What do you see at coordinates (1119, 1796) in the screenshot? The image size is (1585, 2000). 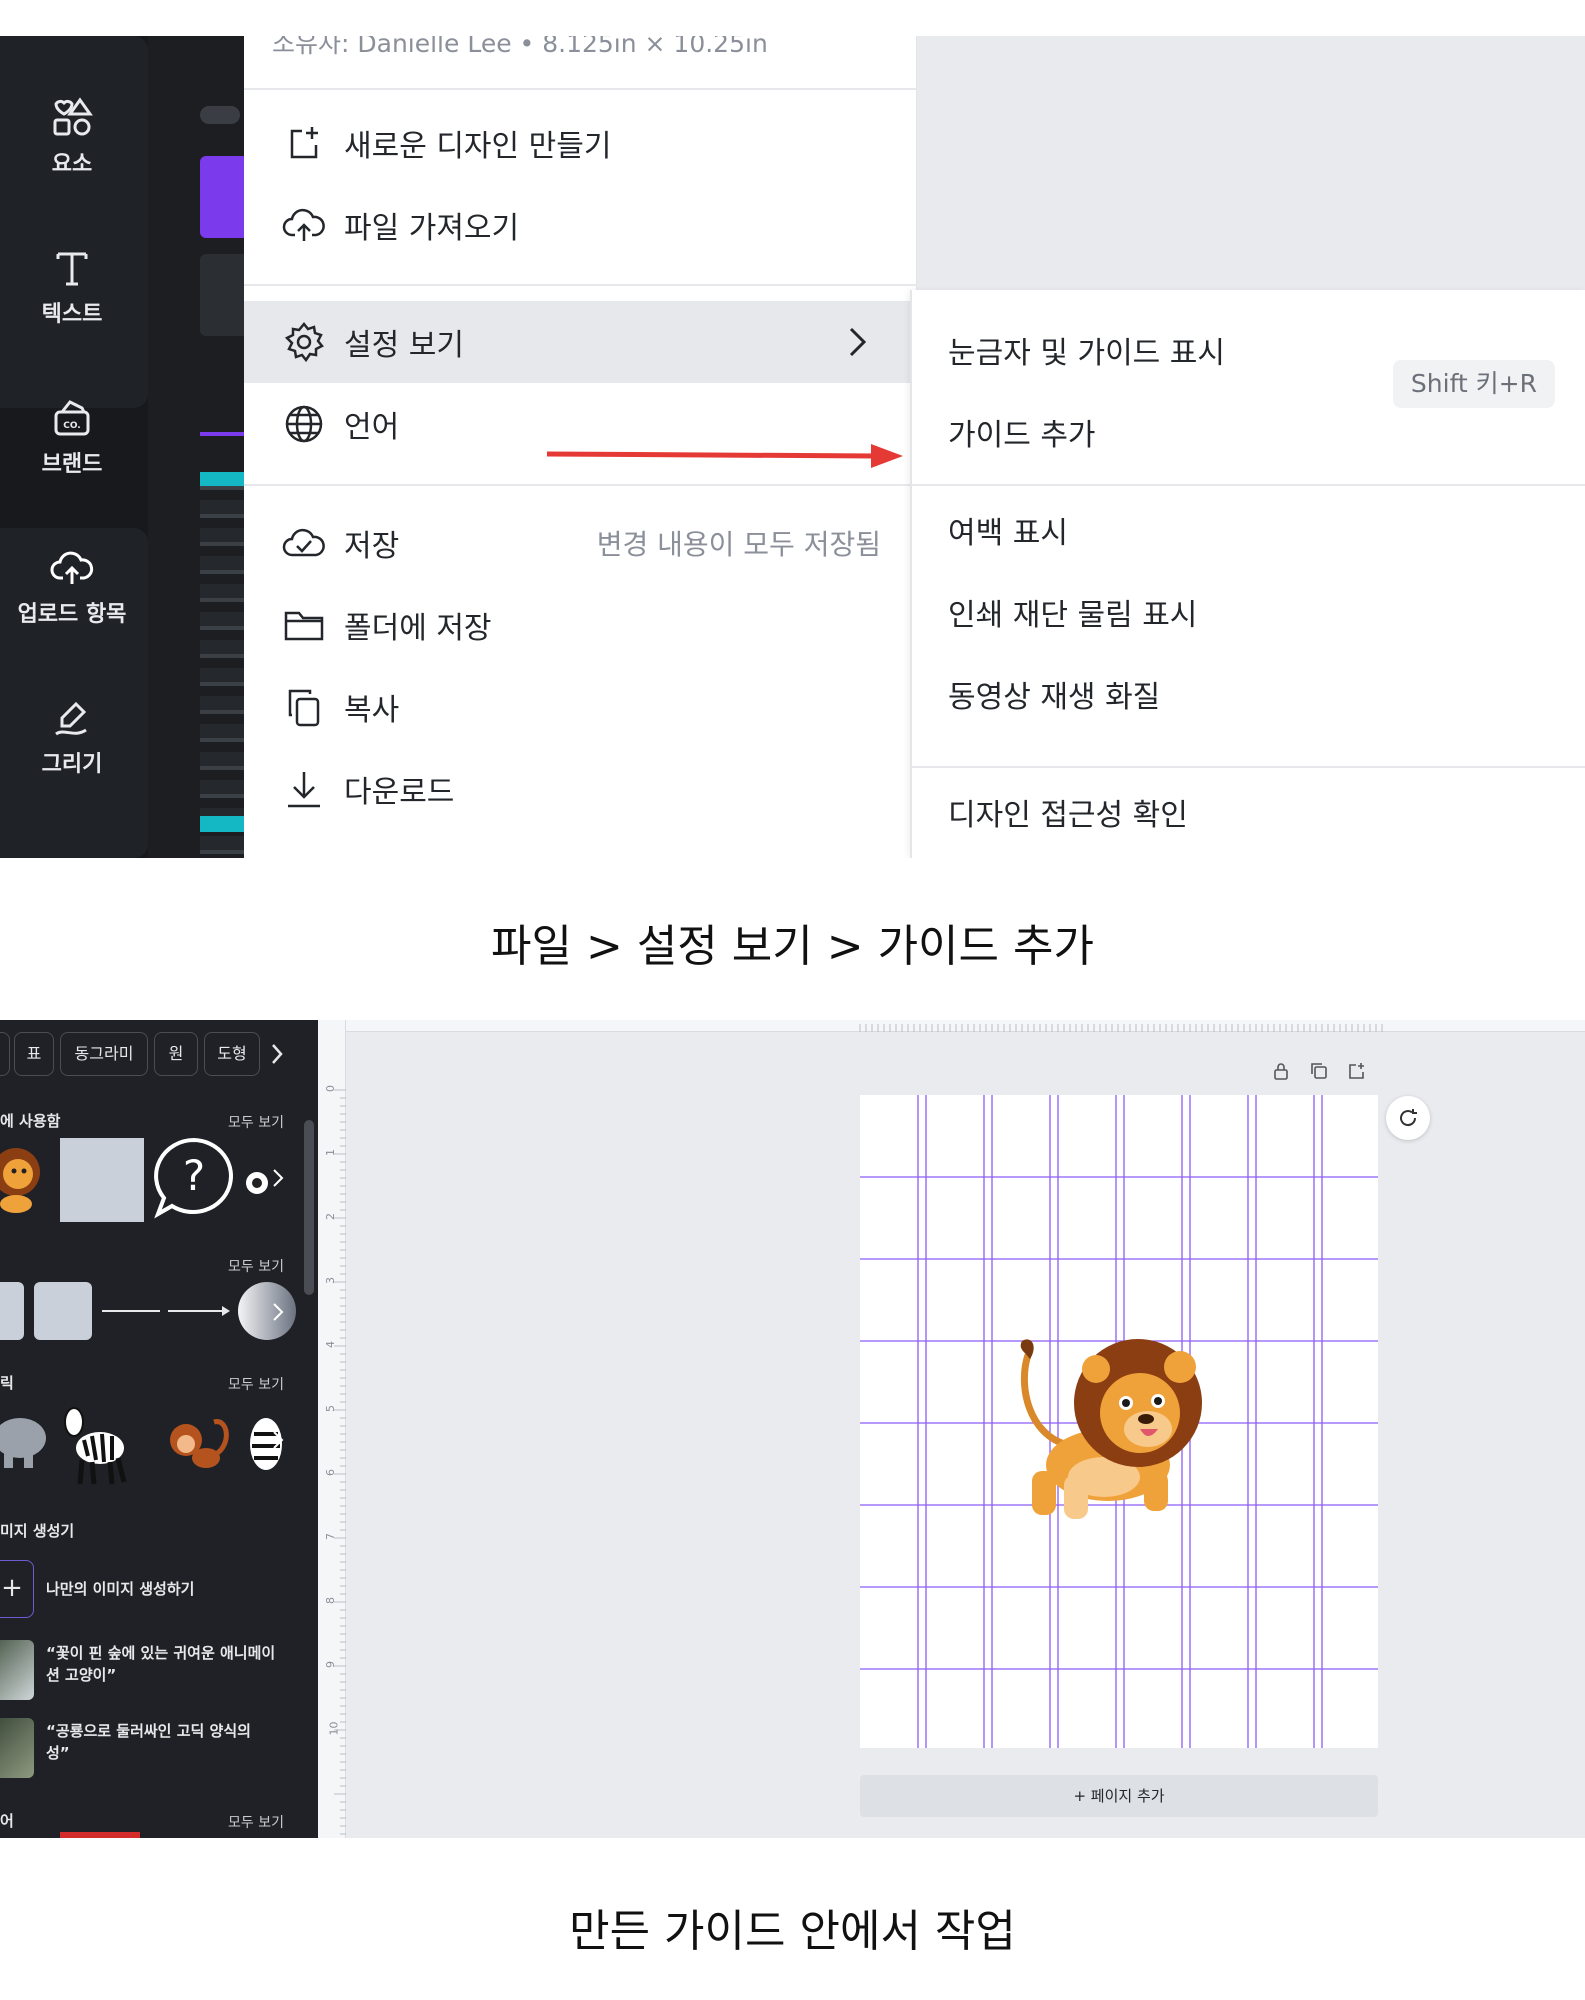 I see `add-page-button: + 페이지 추가` at bounding box center [1119, 1796].